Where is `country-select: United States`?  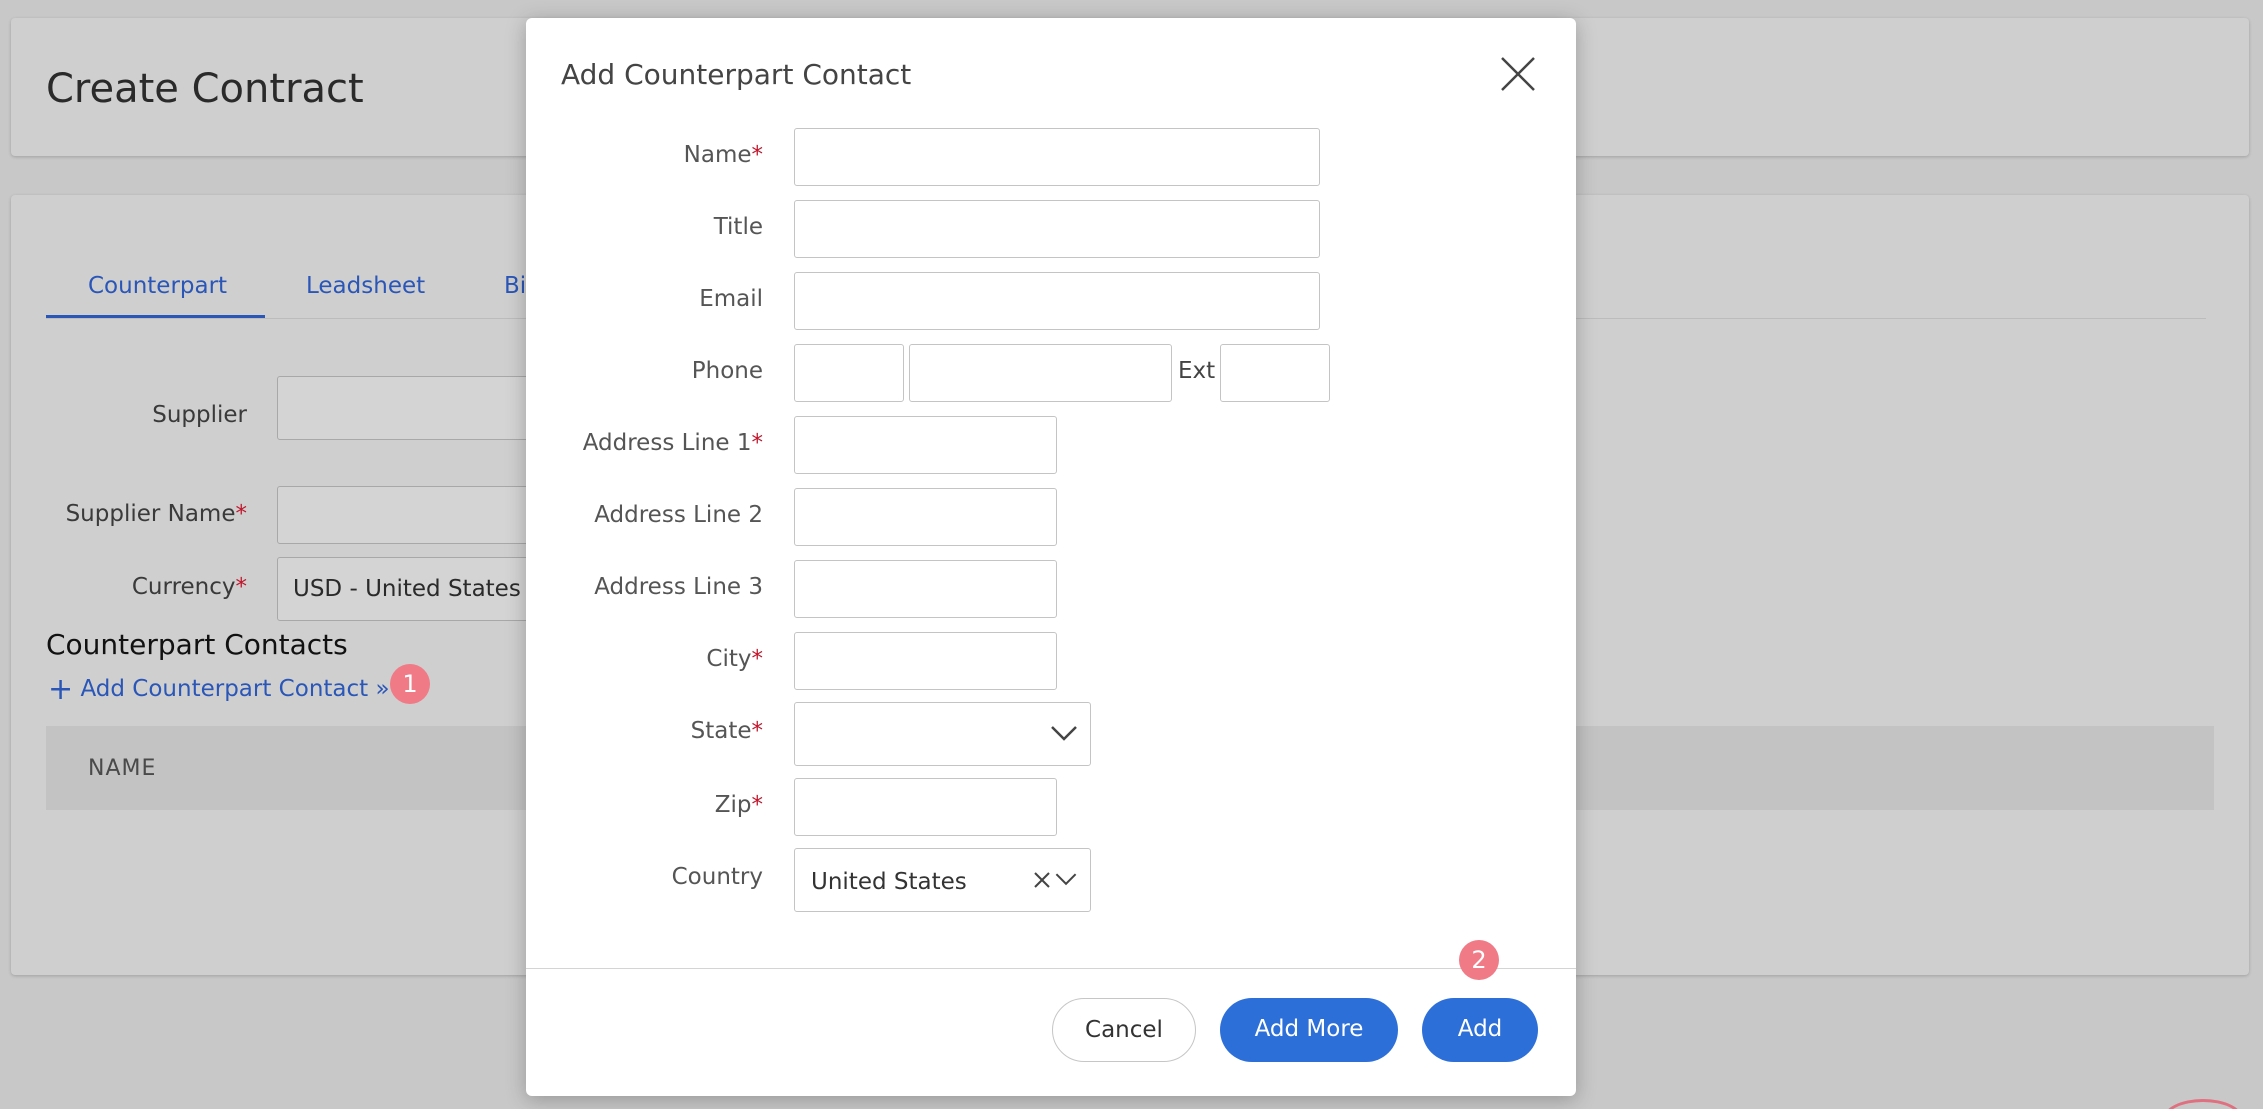
country-select: United States is located at coordinates (942, 880).